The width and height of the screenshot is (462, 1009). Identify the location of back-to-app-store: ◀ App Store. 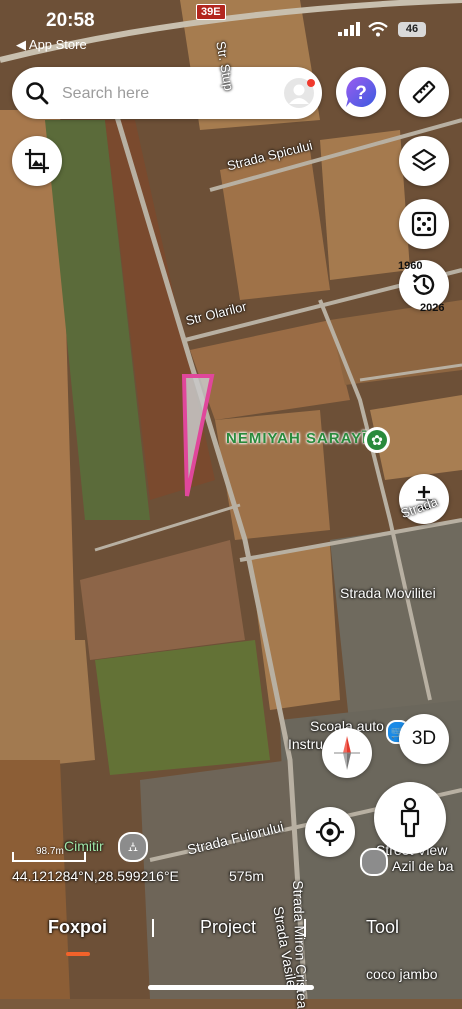
(51, 45).